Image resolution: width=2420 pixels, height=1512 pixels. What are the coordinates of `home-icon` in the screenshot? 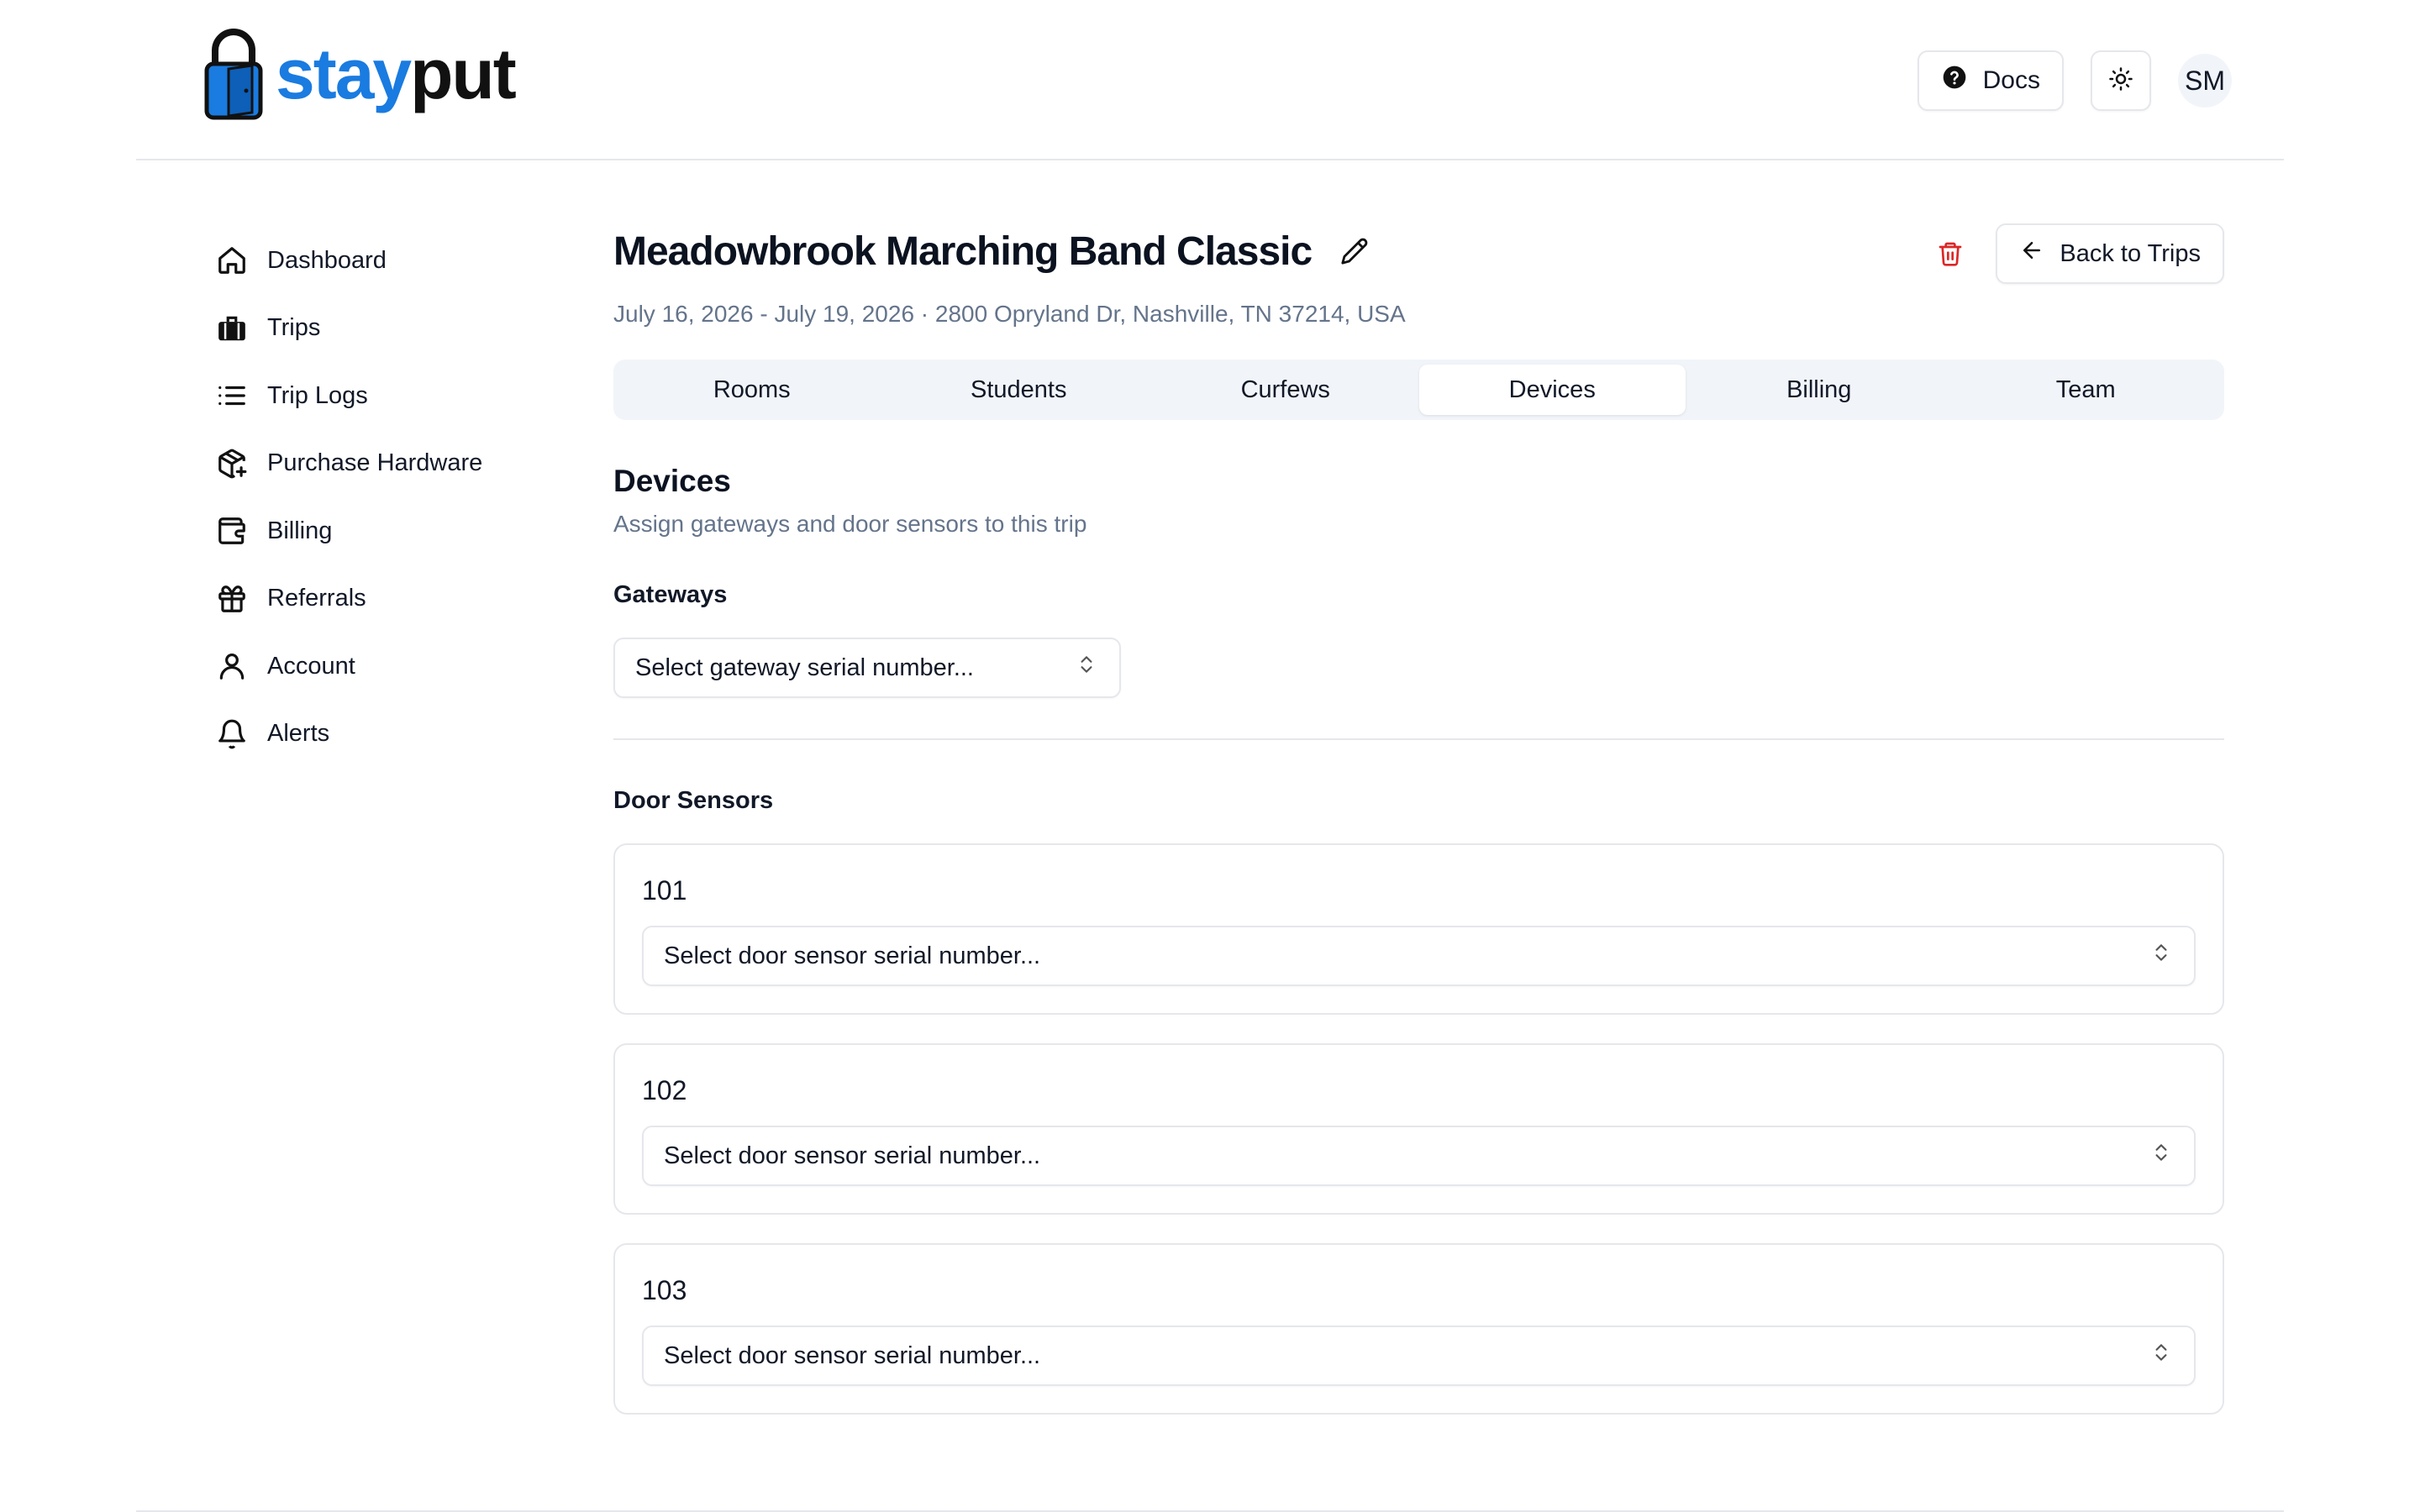 It's located at (232, 260).